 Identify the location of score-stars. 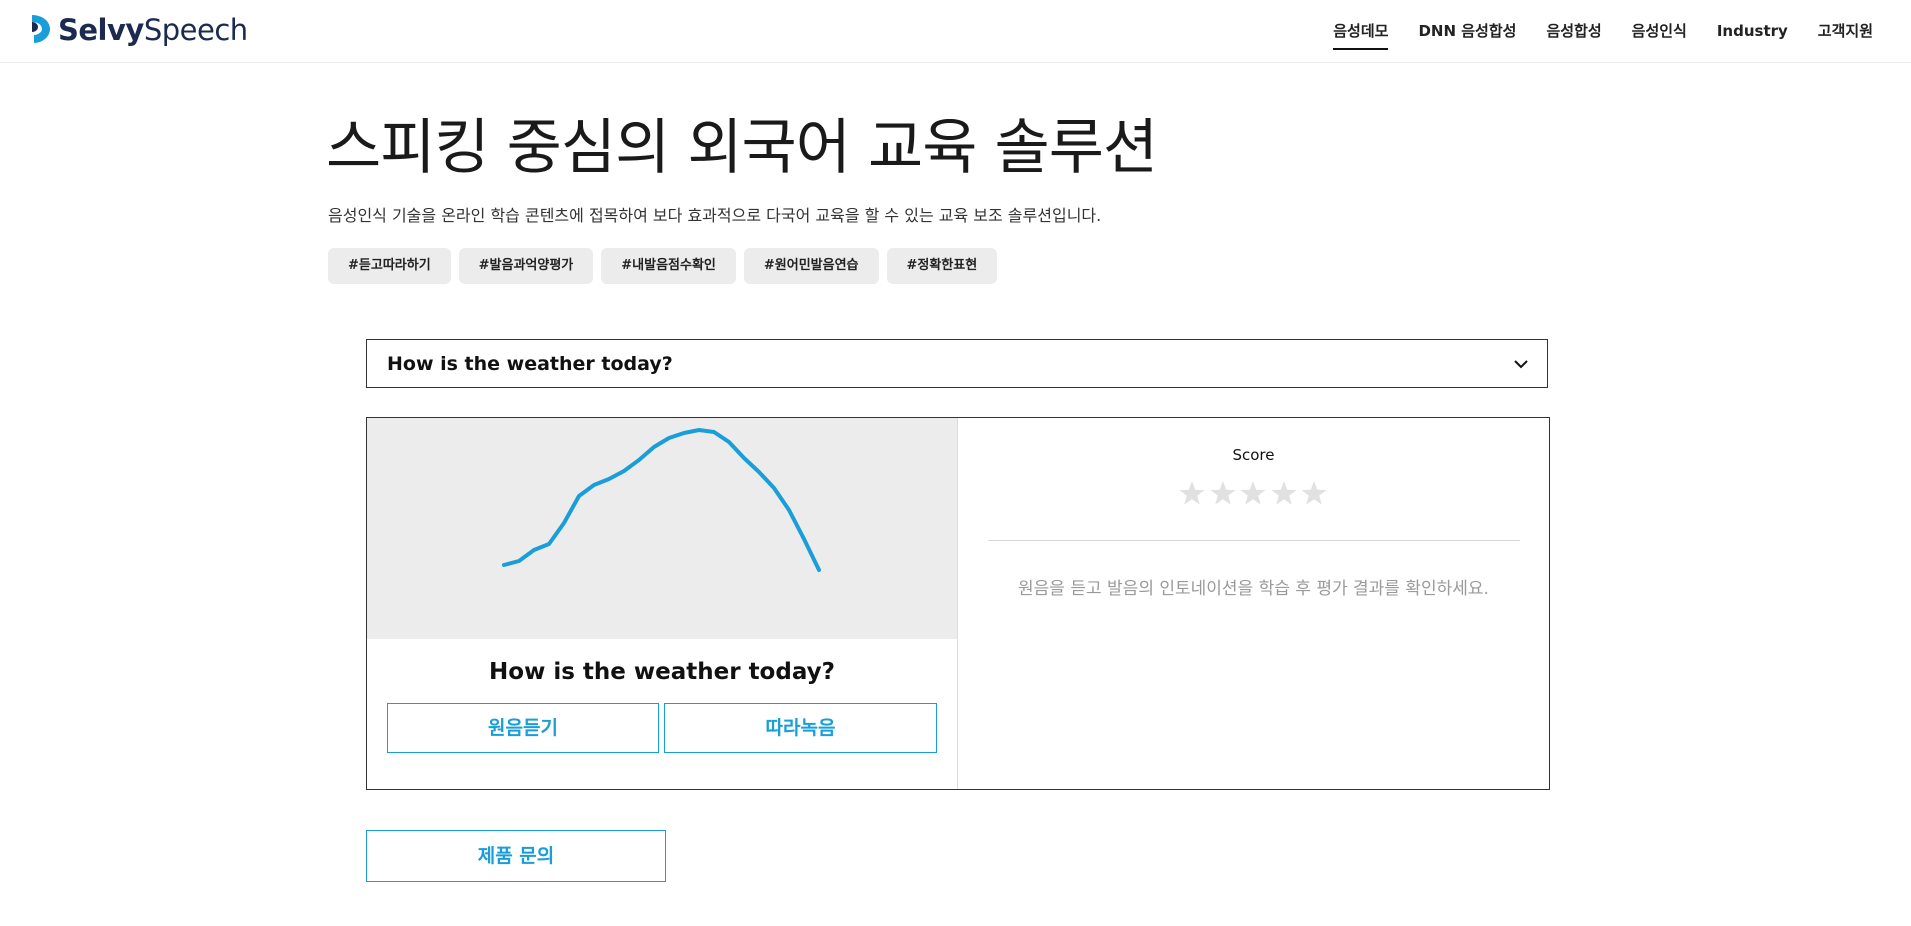
(1255, 493).